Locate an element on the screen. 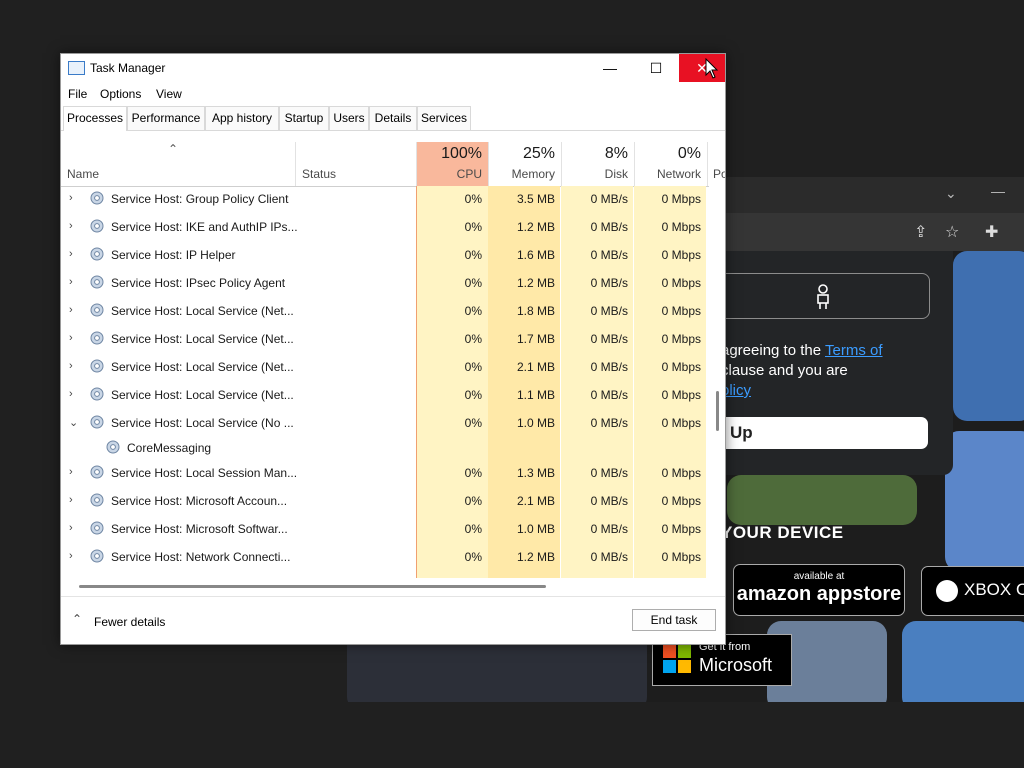  menu-options: Options is located at coordinates (120, 94).